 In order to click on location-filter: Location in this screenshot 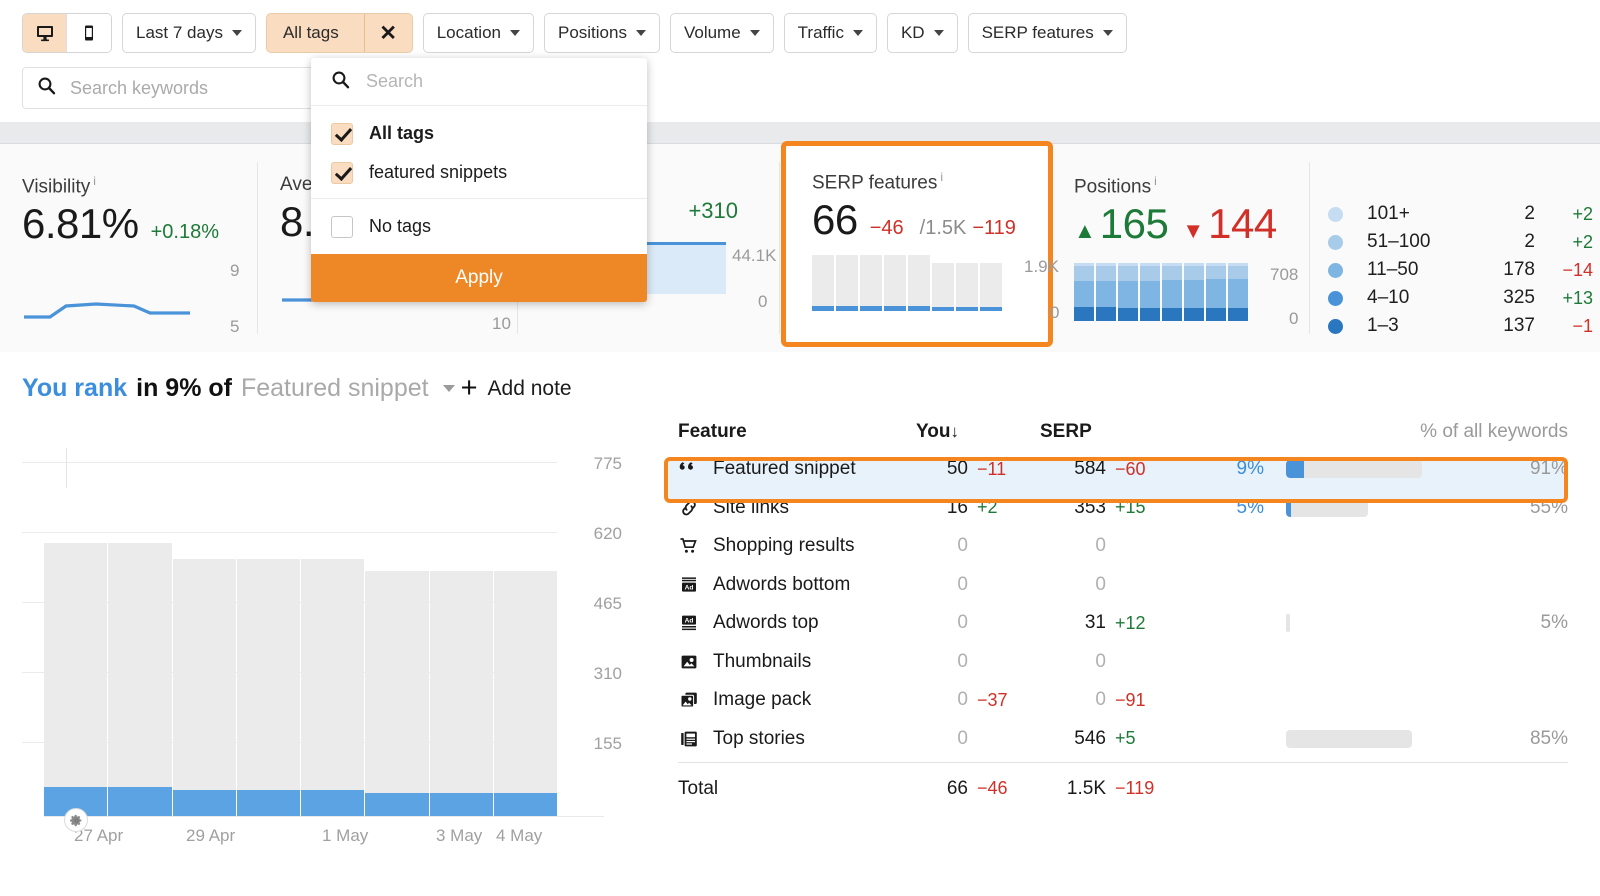, I will do `click(478, 33)`.